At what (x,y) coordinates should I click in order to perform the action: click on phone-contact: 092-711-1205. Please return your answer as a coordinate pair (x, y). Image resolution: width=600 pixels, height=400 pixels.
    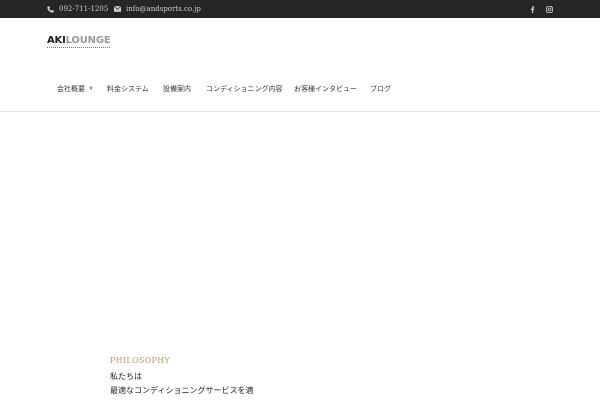
    Looking at the image, I should click on (77, 9).